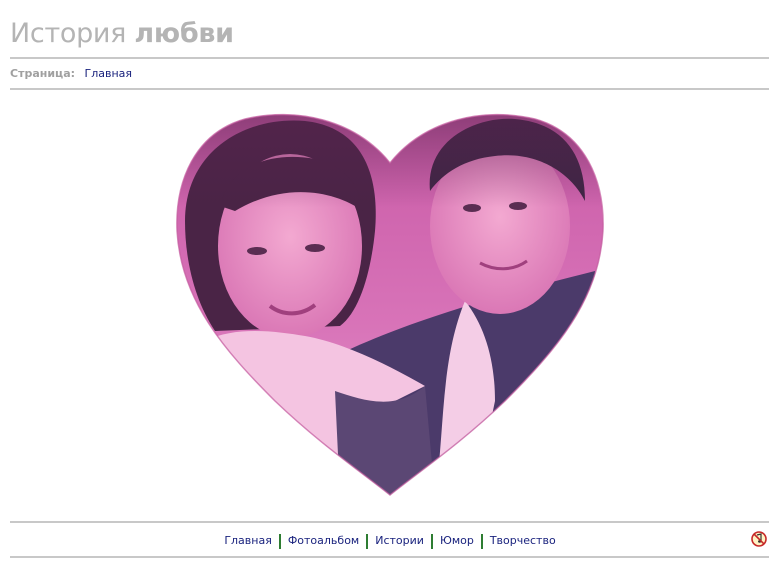 This screenshot has width=780, height=580. I want to click on footer-link-photoalbum: Фотоальбом, so click(323, 540).